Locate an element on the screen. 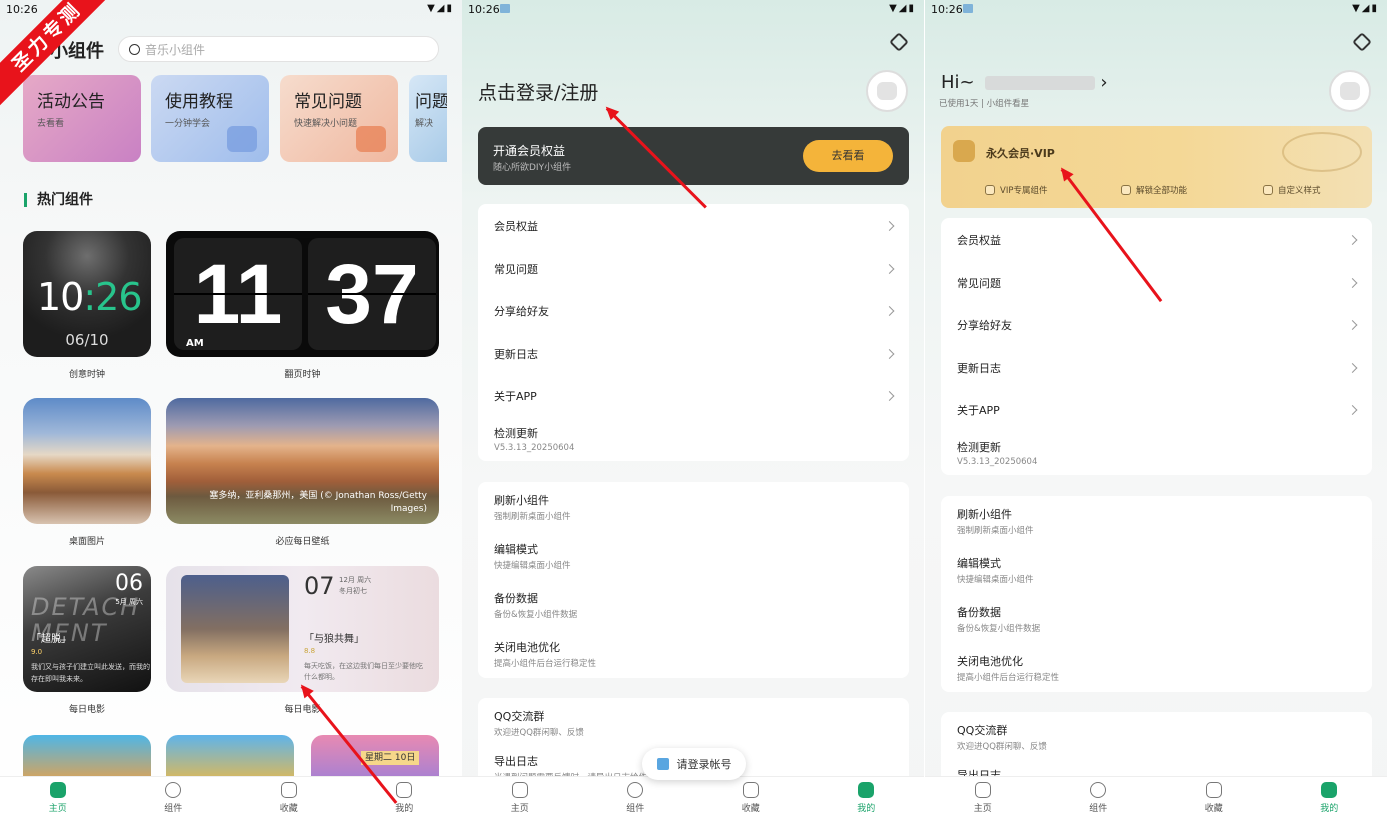 Image resolution: width=1387 pixels, height=818 pixels. section-title-hot: 热门组件 is located at coordinates (58, 200).